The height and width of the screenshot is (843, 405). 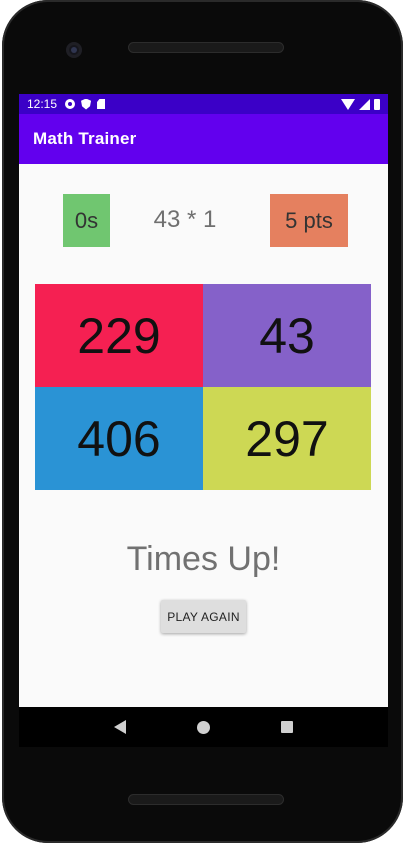 I want to click on answer-button-0: 229, so click(x=119, y=335).